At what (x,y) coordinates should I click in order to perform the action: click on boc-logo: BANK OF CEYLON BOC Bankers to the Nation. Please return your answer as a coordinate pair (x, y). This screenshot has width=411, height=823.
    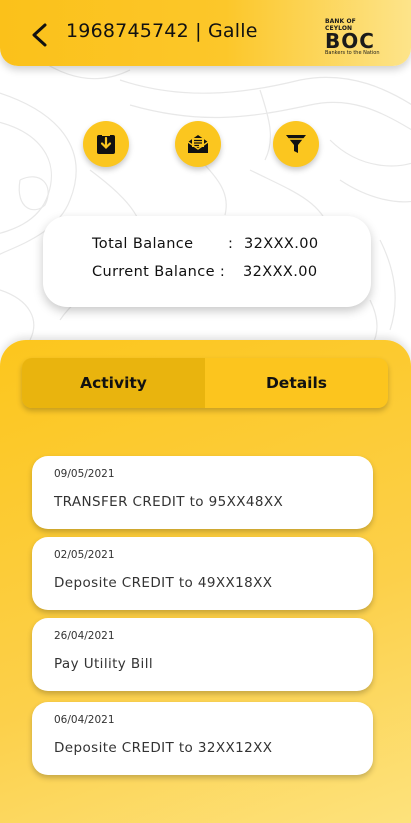
    Looking at the image, I should click on (353, 37).